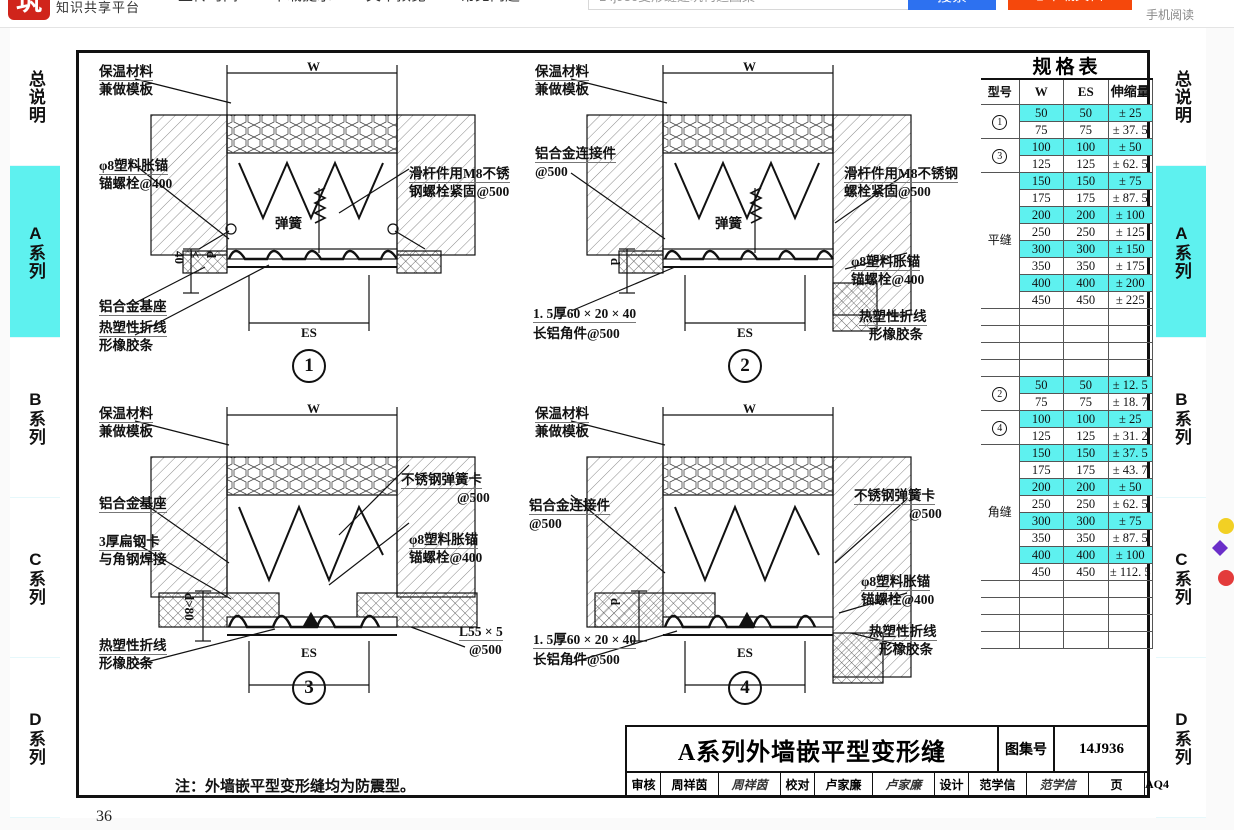  What do you see at coordinates (1041, 231) in the screenshot?
I see `cell-w: 250` at bounding box center [1041, 231].